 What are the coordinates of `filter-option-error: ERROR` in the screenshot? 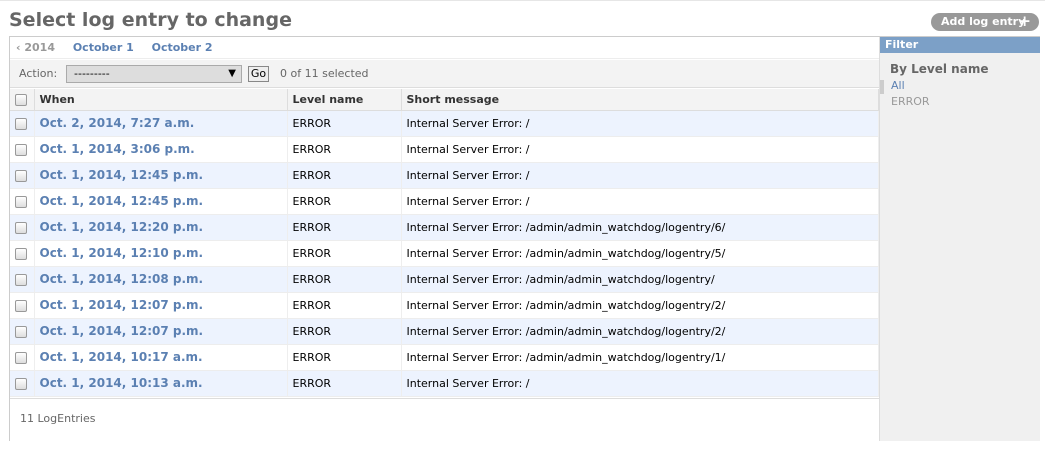 It's located at (965, 101).